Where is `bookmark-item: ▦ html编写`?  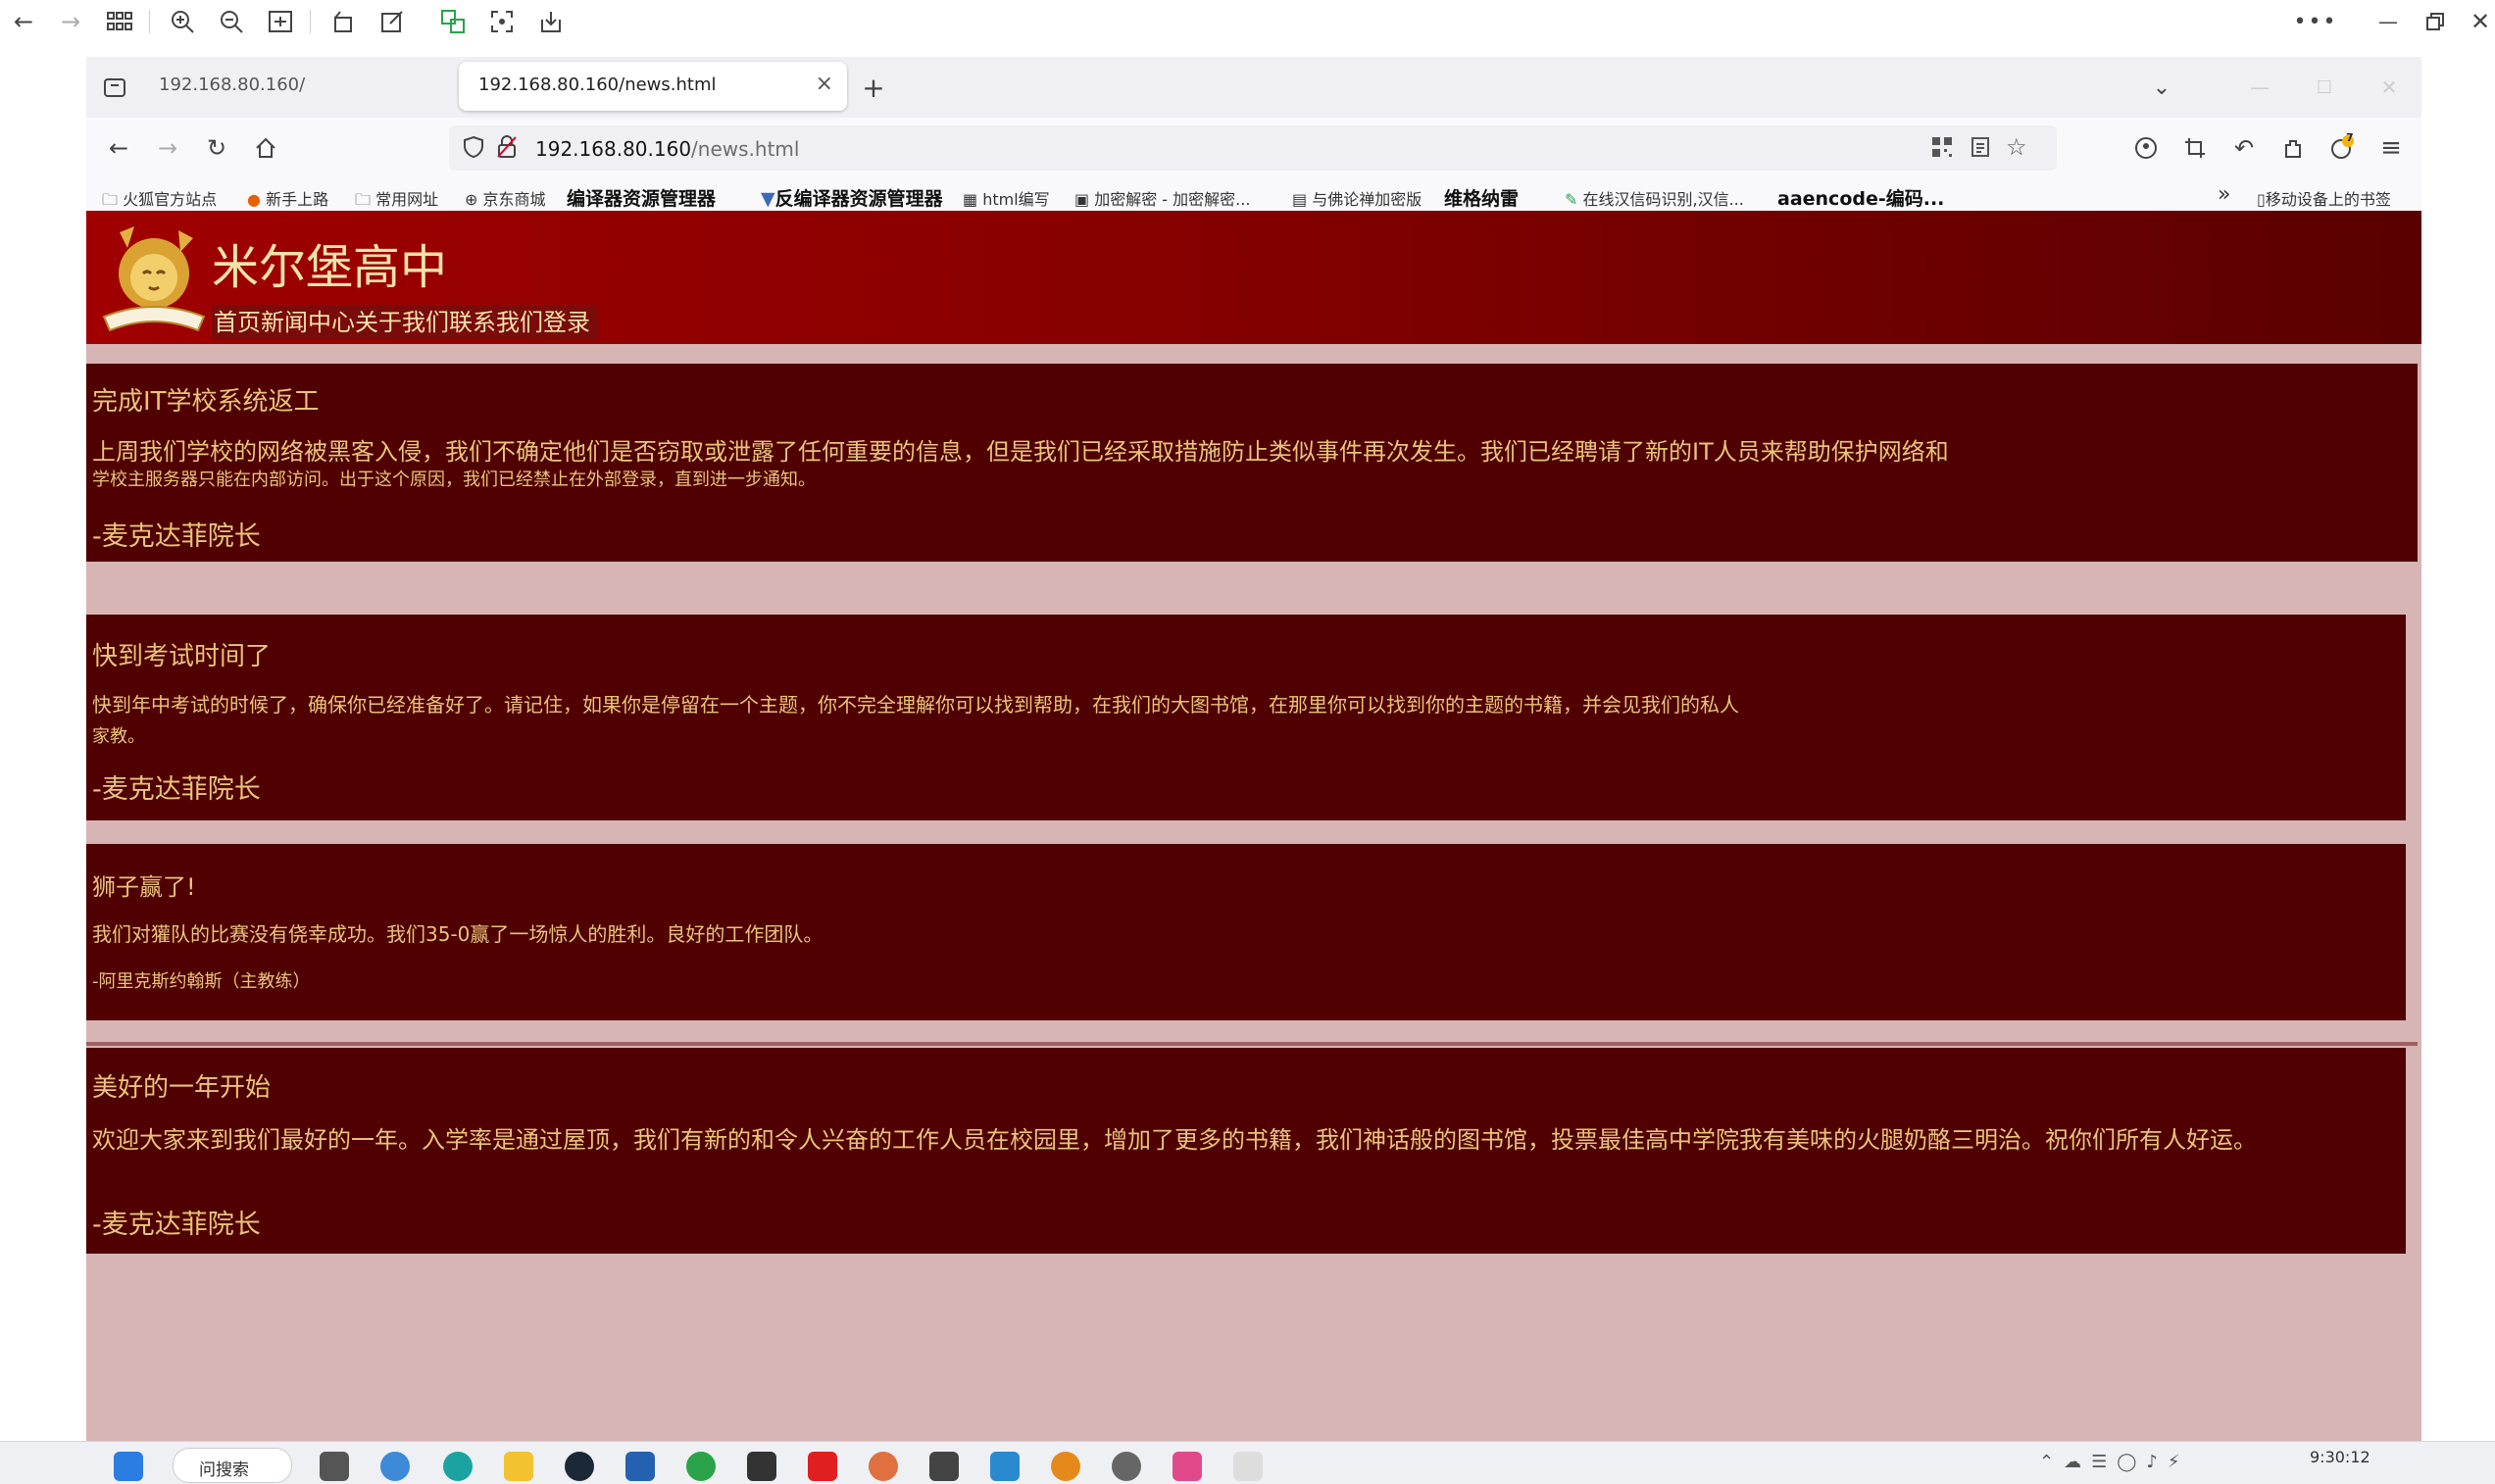 bookmark-item: ▦ html编写 is located at coordinates (1007, 198).